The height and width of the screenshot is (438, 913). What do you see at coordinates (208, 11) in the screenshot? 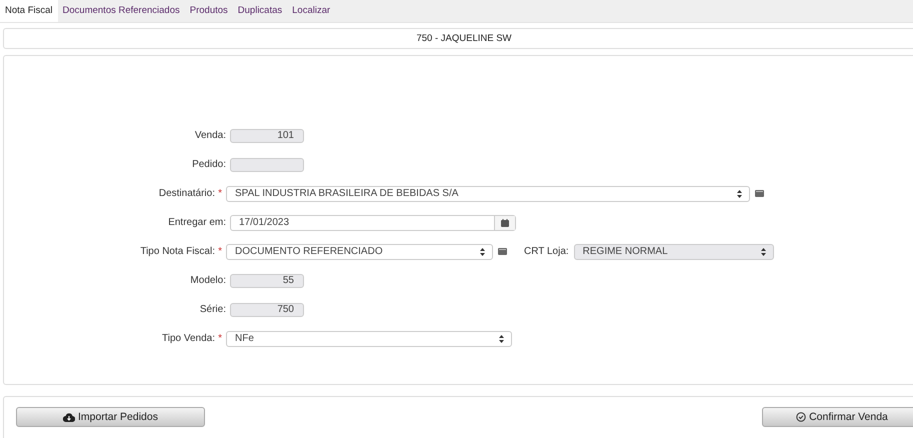
I see `tab: Produtos` at bounding box center [208, 11].